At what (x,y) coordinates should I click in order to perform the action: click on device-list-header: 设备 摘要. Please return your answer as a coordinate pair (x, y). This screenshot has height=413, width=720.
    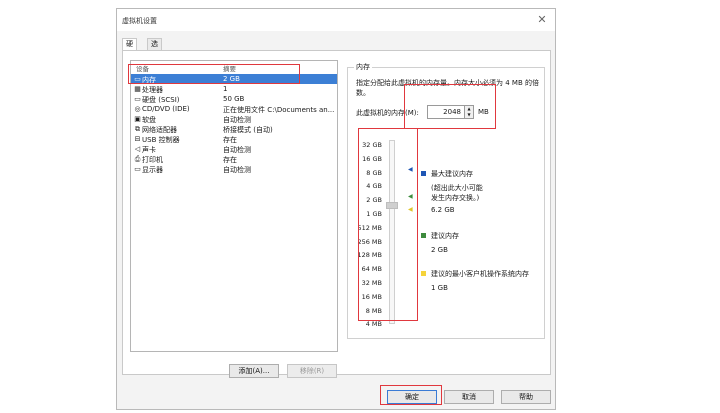
    Looking at the image, I should click on (234, 67).